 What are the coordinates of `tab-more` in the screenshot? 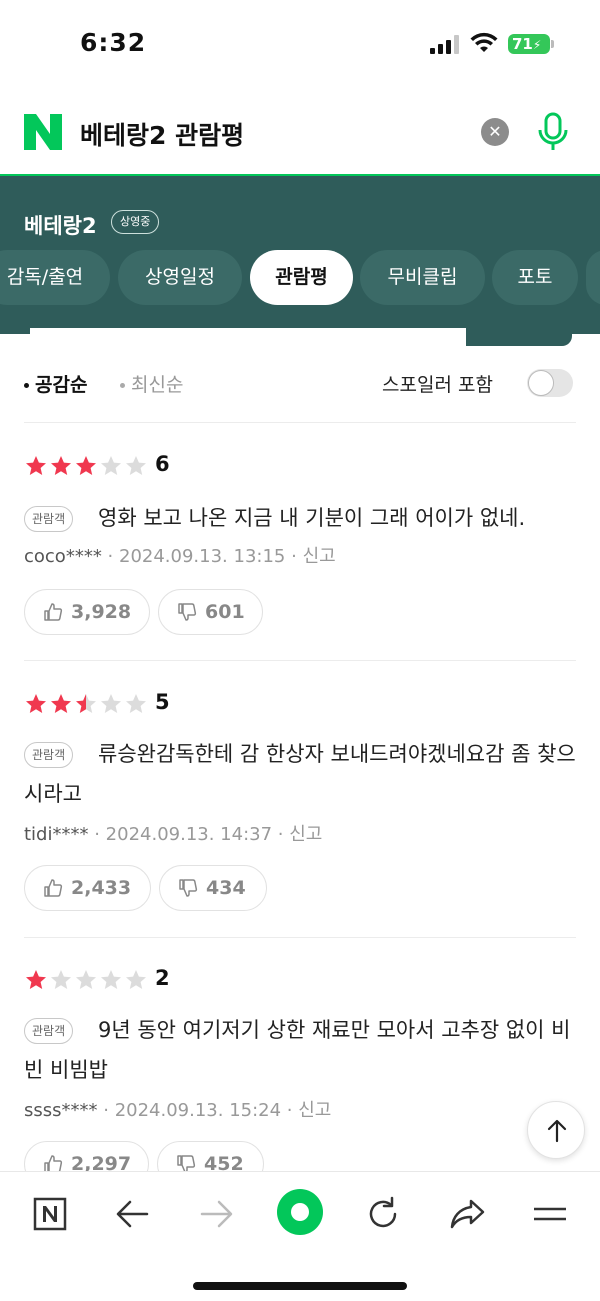 It's located at (593, 277).